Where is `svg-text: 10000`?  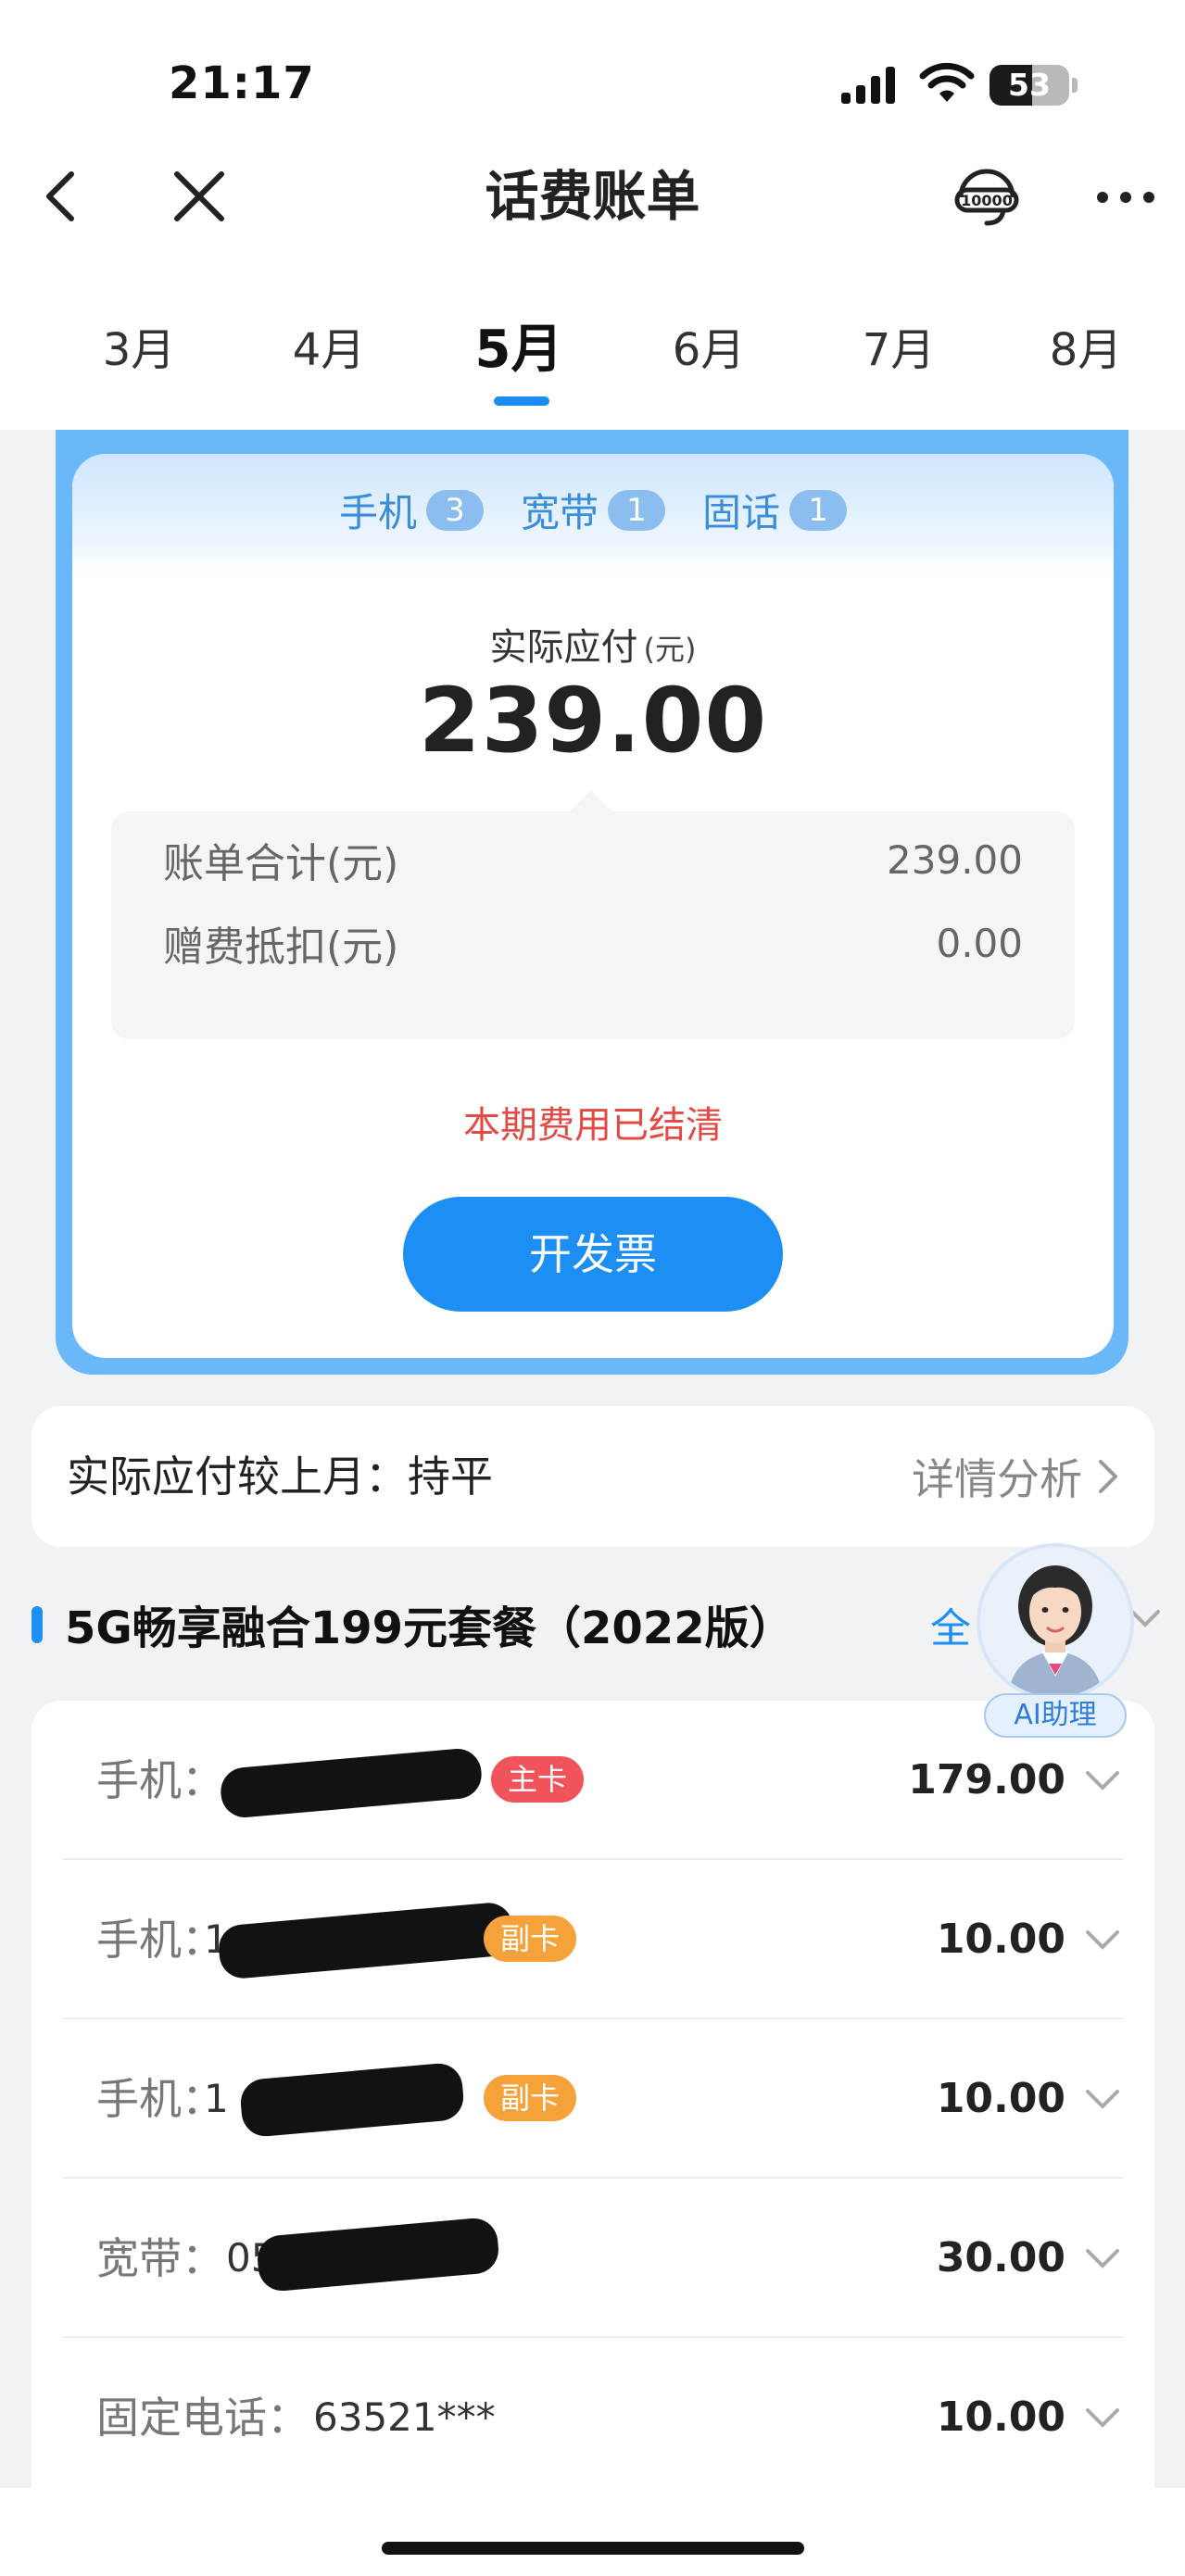
svg-text: 10000 is located at coordinates (987, 200).